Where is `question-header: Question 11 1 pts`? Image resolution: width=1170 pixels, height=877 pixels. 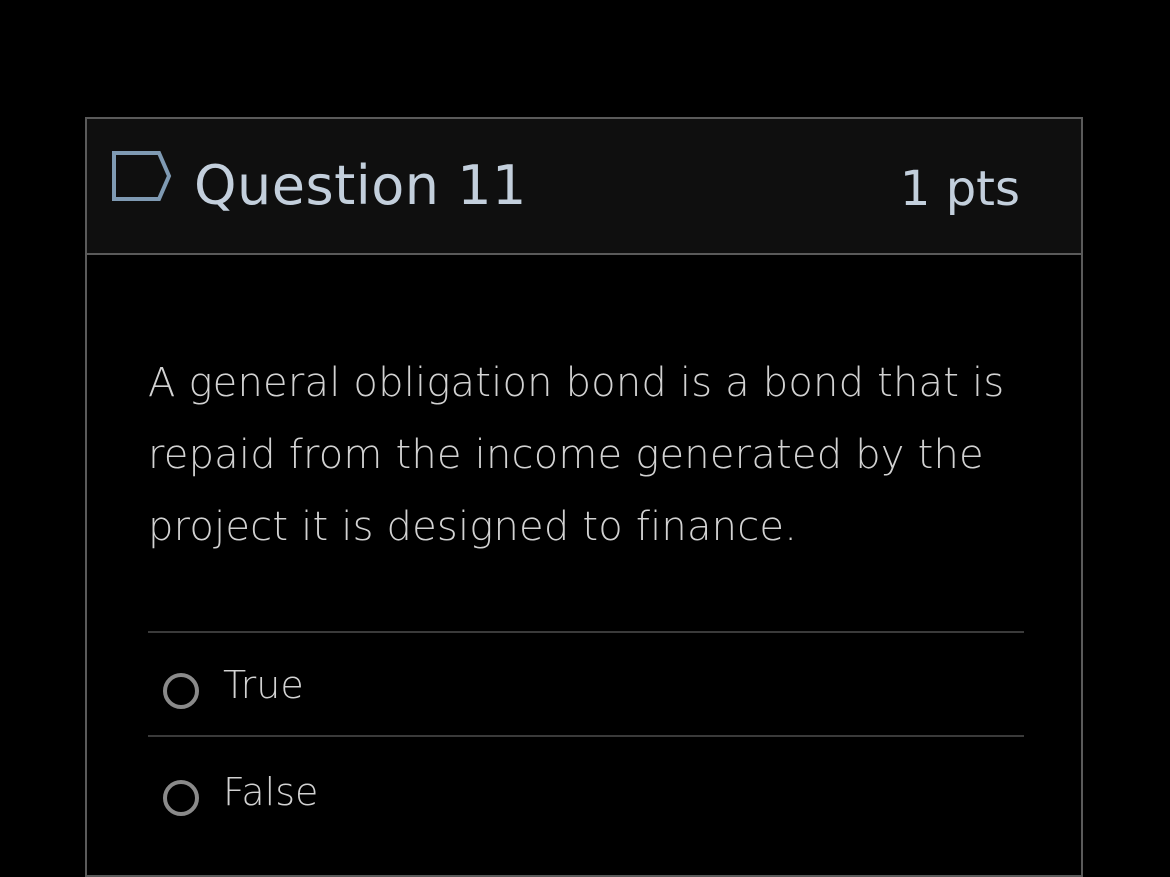 question-header: Question 11 1 pts is located at coordinates (584, 187).